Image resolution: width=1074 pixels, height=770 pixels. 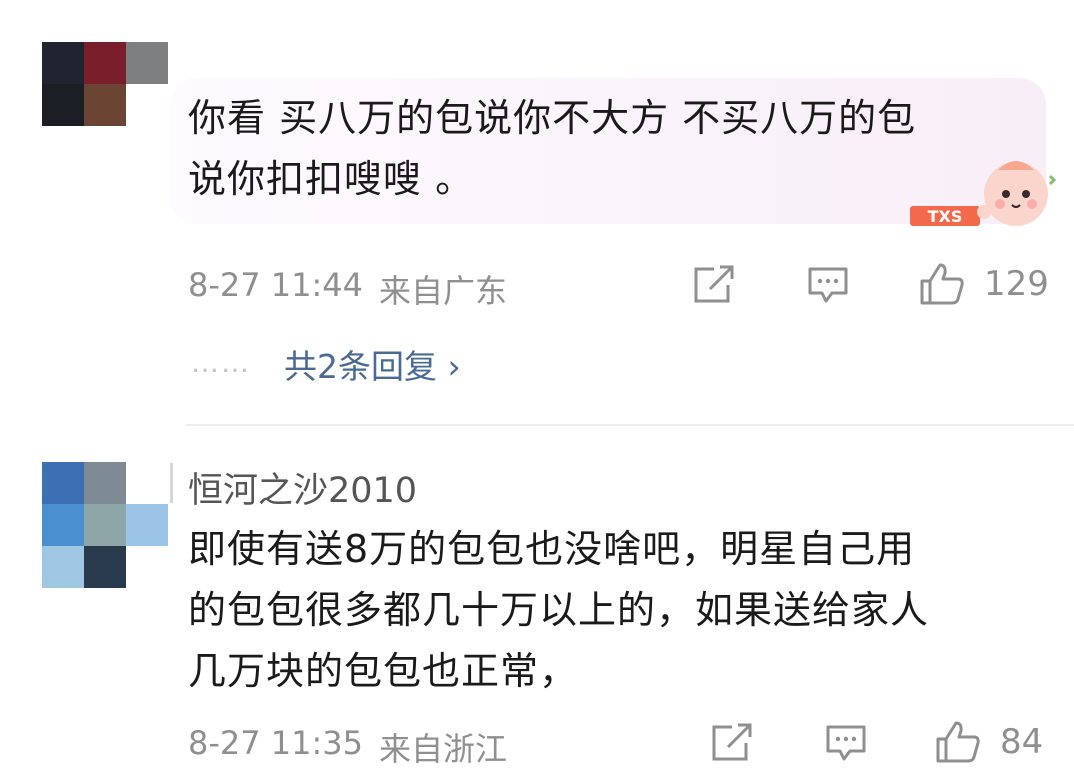 I want to click on like-count: 129, so click(x=1016, y=284).